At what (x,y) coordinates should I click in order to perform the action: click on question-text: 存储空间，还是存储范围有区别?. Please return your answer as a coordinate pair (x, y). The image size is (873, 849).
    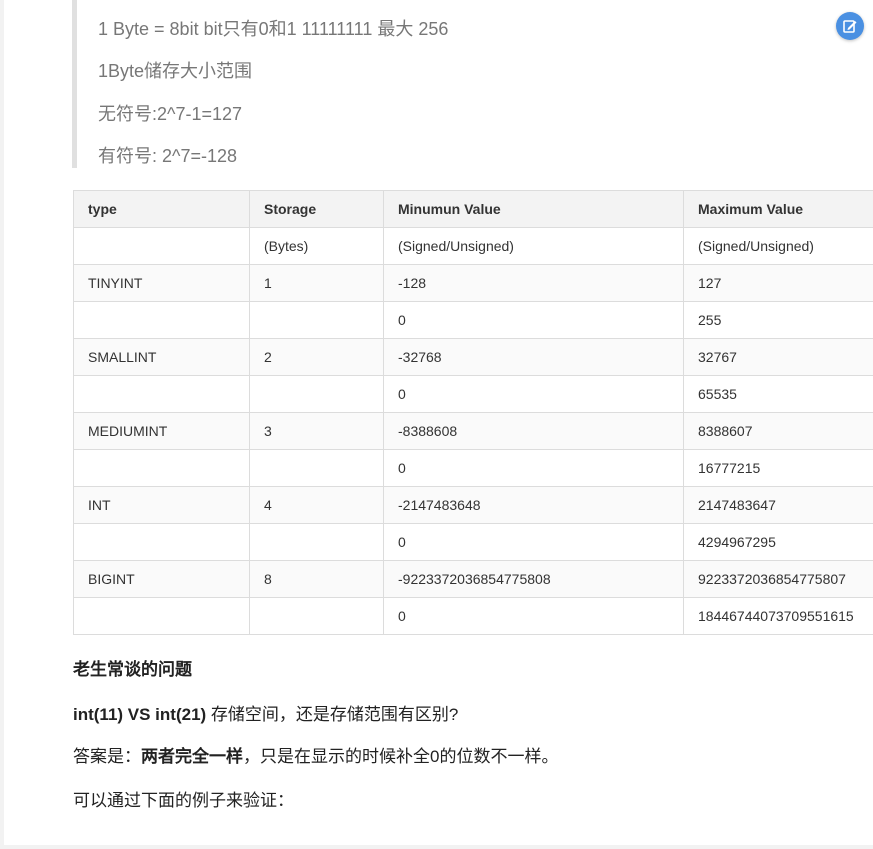
    Looking at the image, I should click on (332, 714).